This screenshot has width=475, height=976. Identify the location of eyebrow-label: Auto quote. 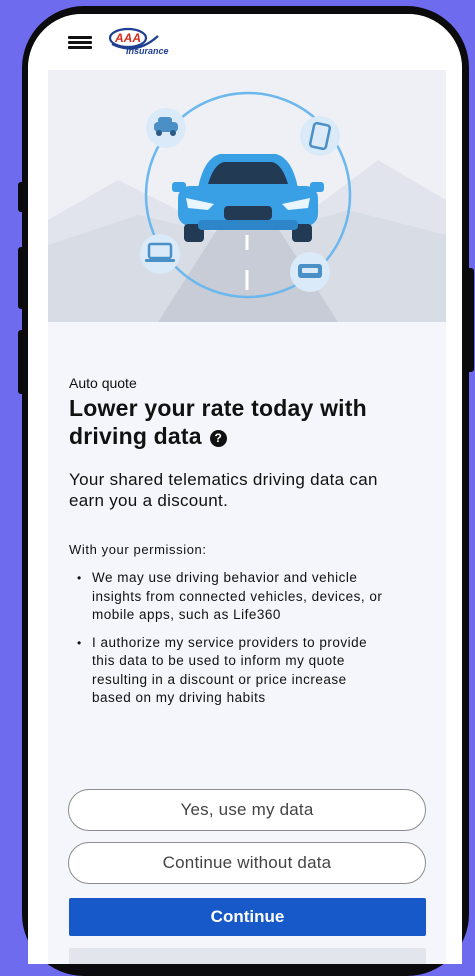
(103, 383).